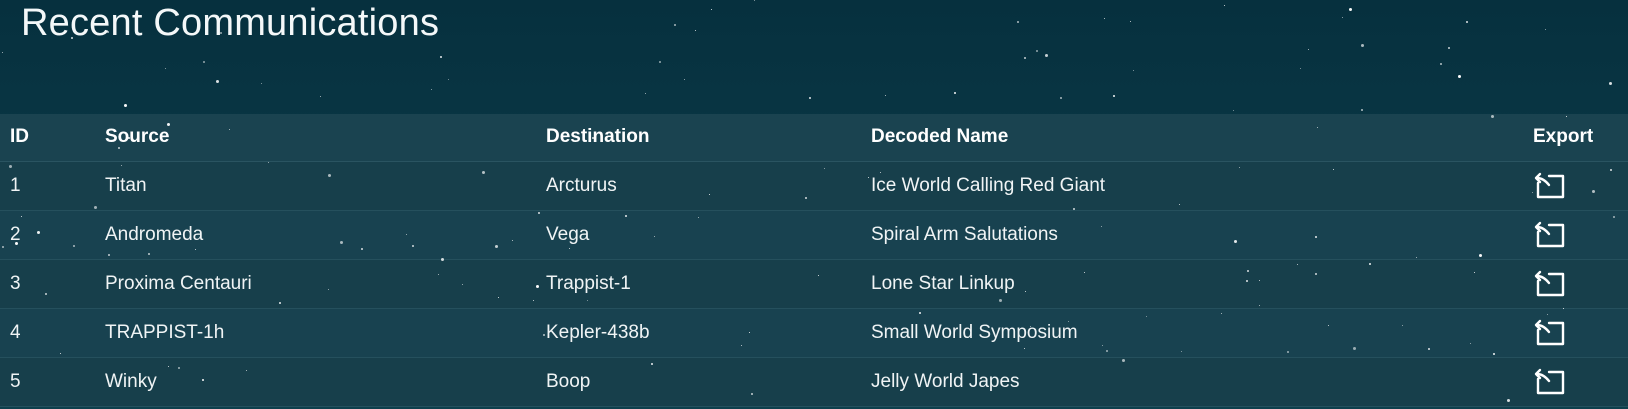  What do you see at coordinates (698, 333) in the screenshot?
I see `cell-destination: Kepler-438b` at bounding box center [698, 333].